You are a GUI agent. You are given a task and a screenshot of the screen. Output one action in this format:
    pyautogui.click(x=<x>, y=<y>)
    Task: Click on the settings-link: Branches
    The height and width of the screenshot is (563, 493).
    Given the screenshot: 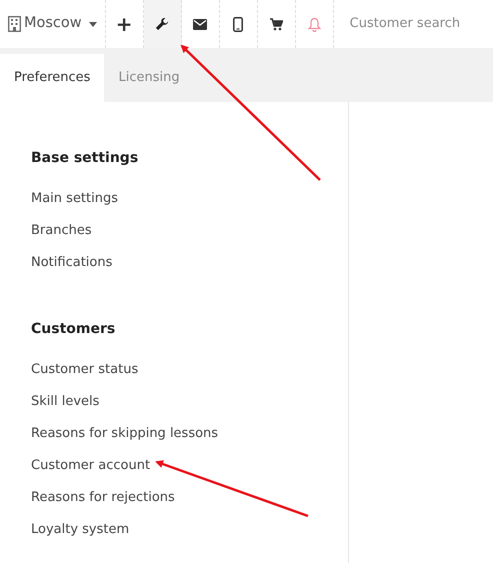 What is the action you would take?
    pyautogui.click(x=189, y=231)
    